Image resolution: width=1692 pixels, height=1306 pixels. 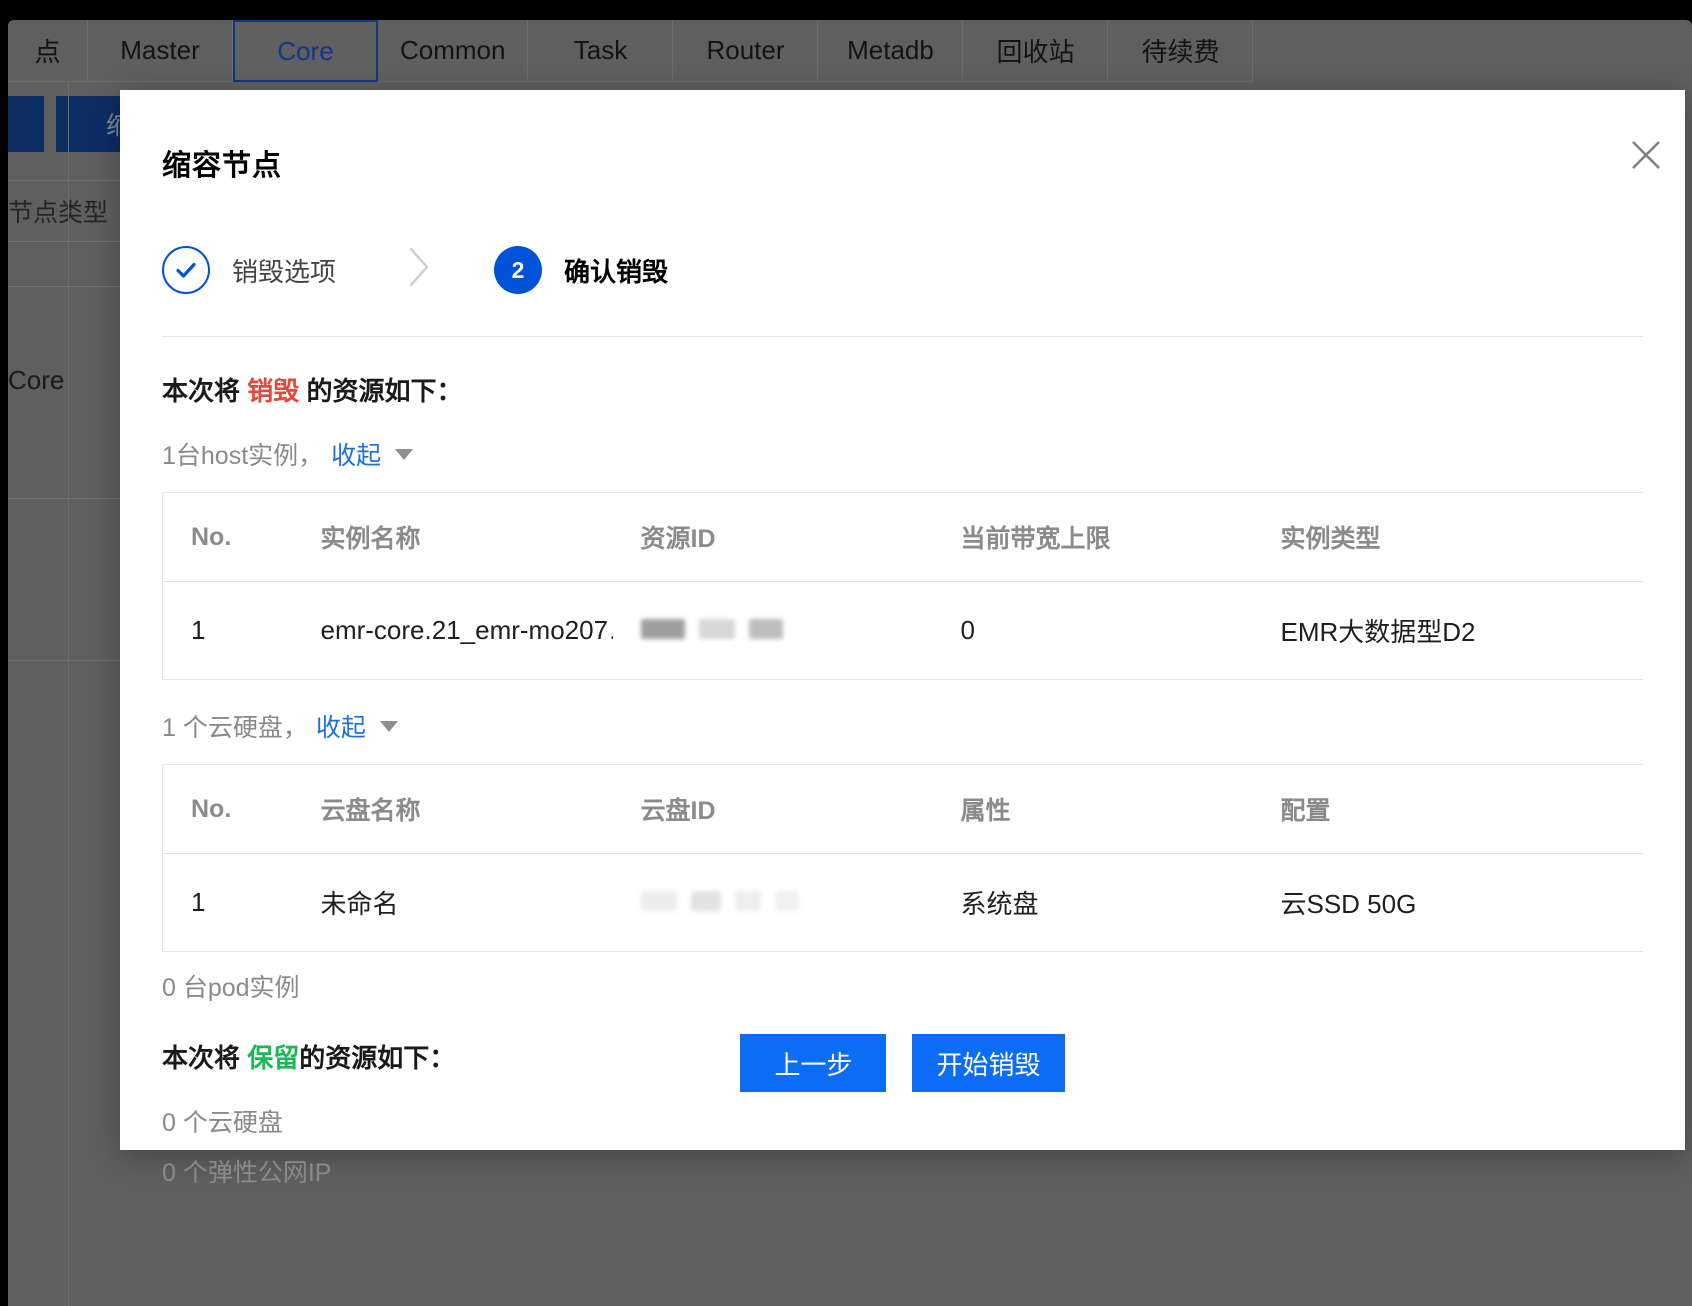 What do you see at coordinates (222, 1123) in the screenshot?
I see `keep-line-cloud-disk: 0 个云硬盘` at bounding box center [222, 1123].